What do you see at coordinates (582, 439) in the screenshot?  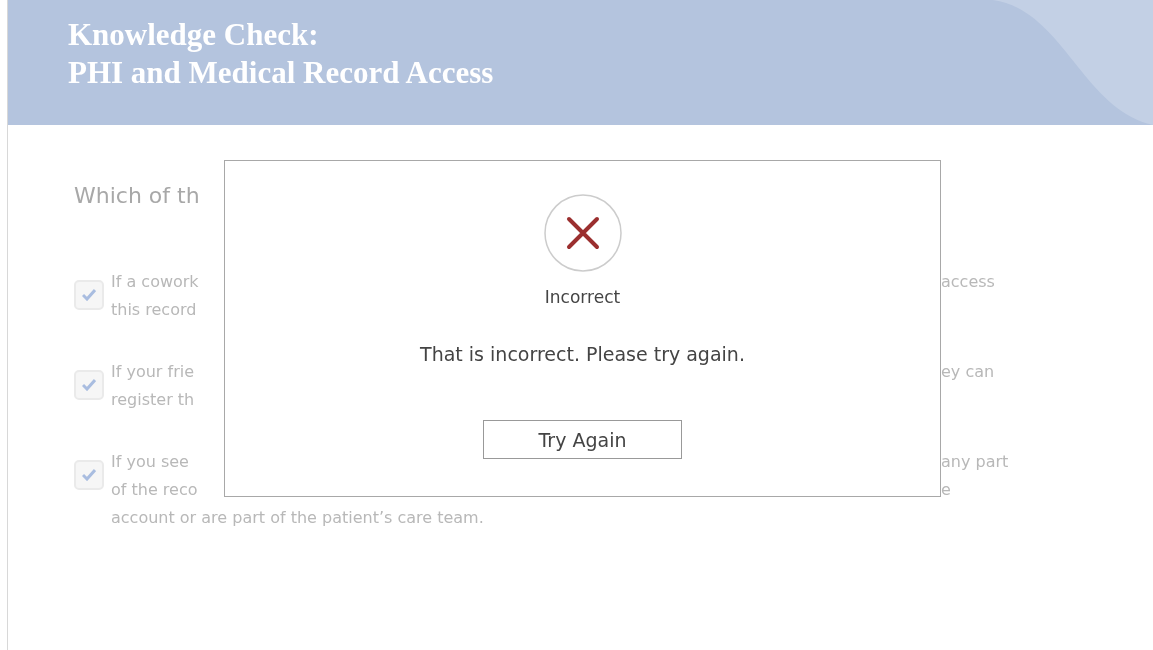 I see `try-again-button: Try Again` at bounding box center [582, 439].